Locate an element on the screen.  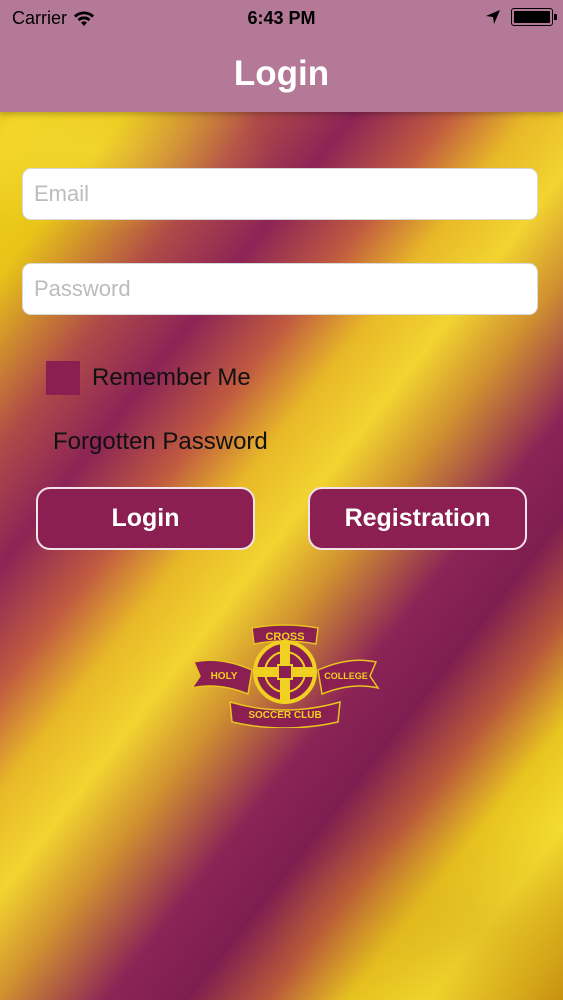
club-crest-logo: CROSS HOLY COLLEGE SOCCER CLUB is located at coordinates (285, 676).